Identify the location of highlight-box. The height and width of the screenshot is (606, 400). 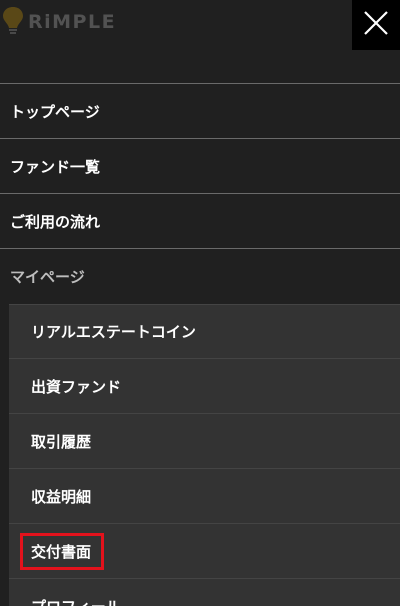
(62, 551).